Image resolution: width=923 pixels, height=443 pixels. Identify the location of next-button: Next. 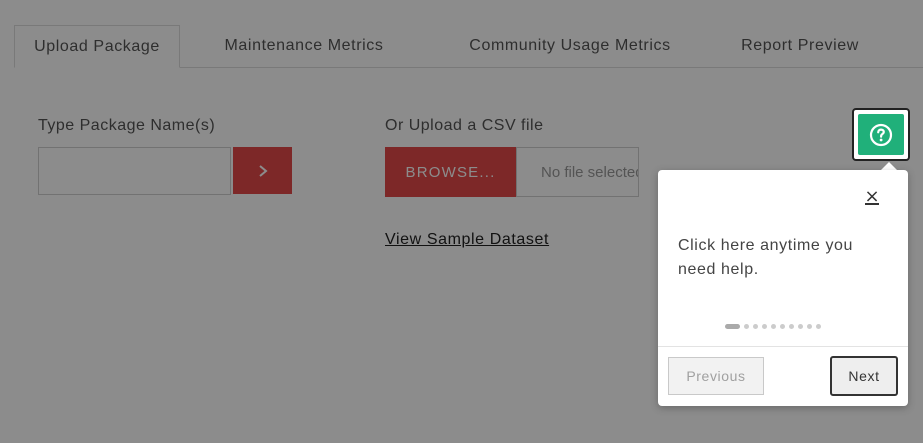
(864, 376).